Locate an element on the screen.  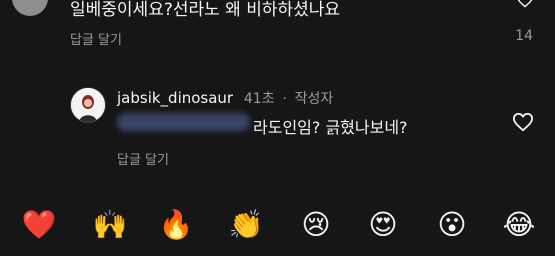
comment-text: 라도인임? 긁혔나보네? is located at coordinates (330, 127).